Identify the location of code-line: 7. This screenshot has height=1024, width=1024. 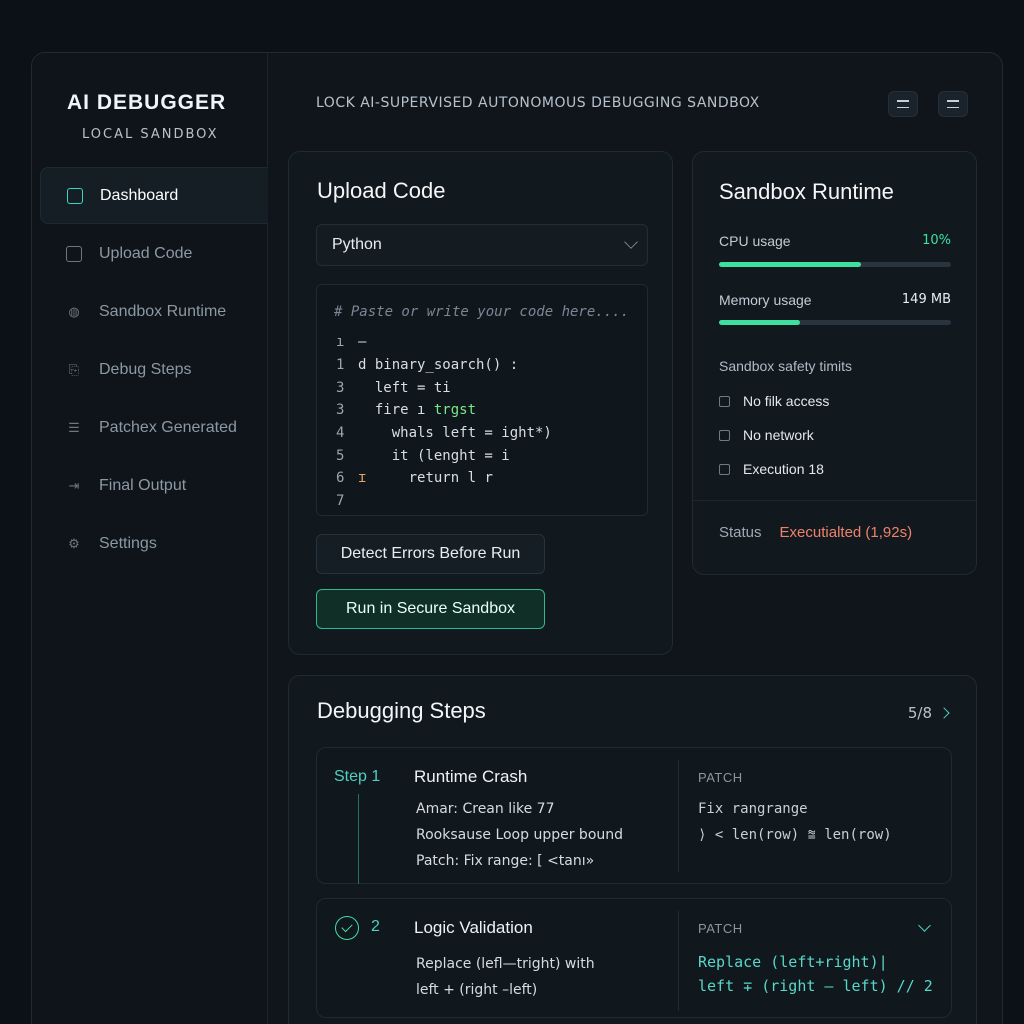
(444, 501).